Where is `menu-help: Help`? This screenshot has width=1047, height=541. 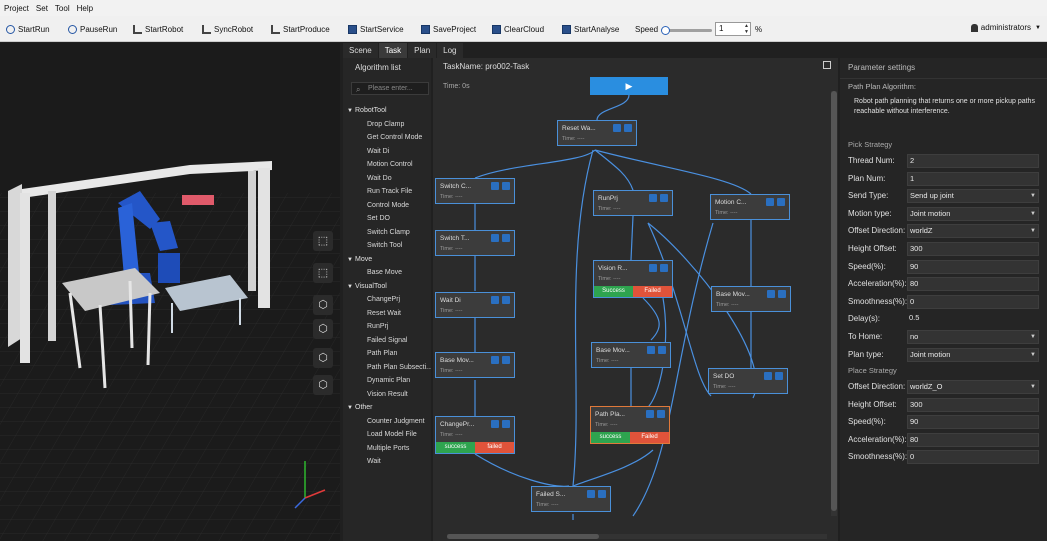 menu-help: Help is located at coordinates (85, 8).